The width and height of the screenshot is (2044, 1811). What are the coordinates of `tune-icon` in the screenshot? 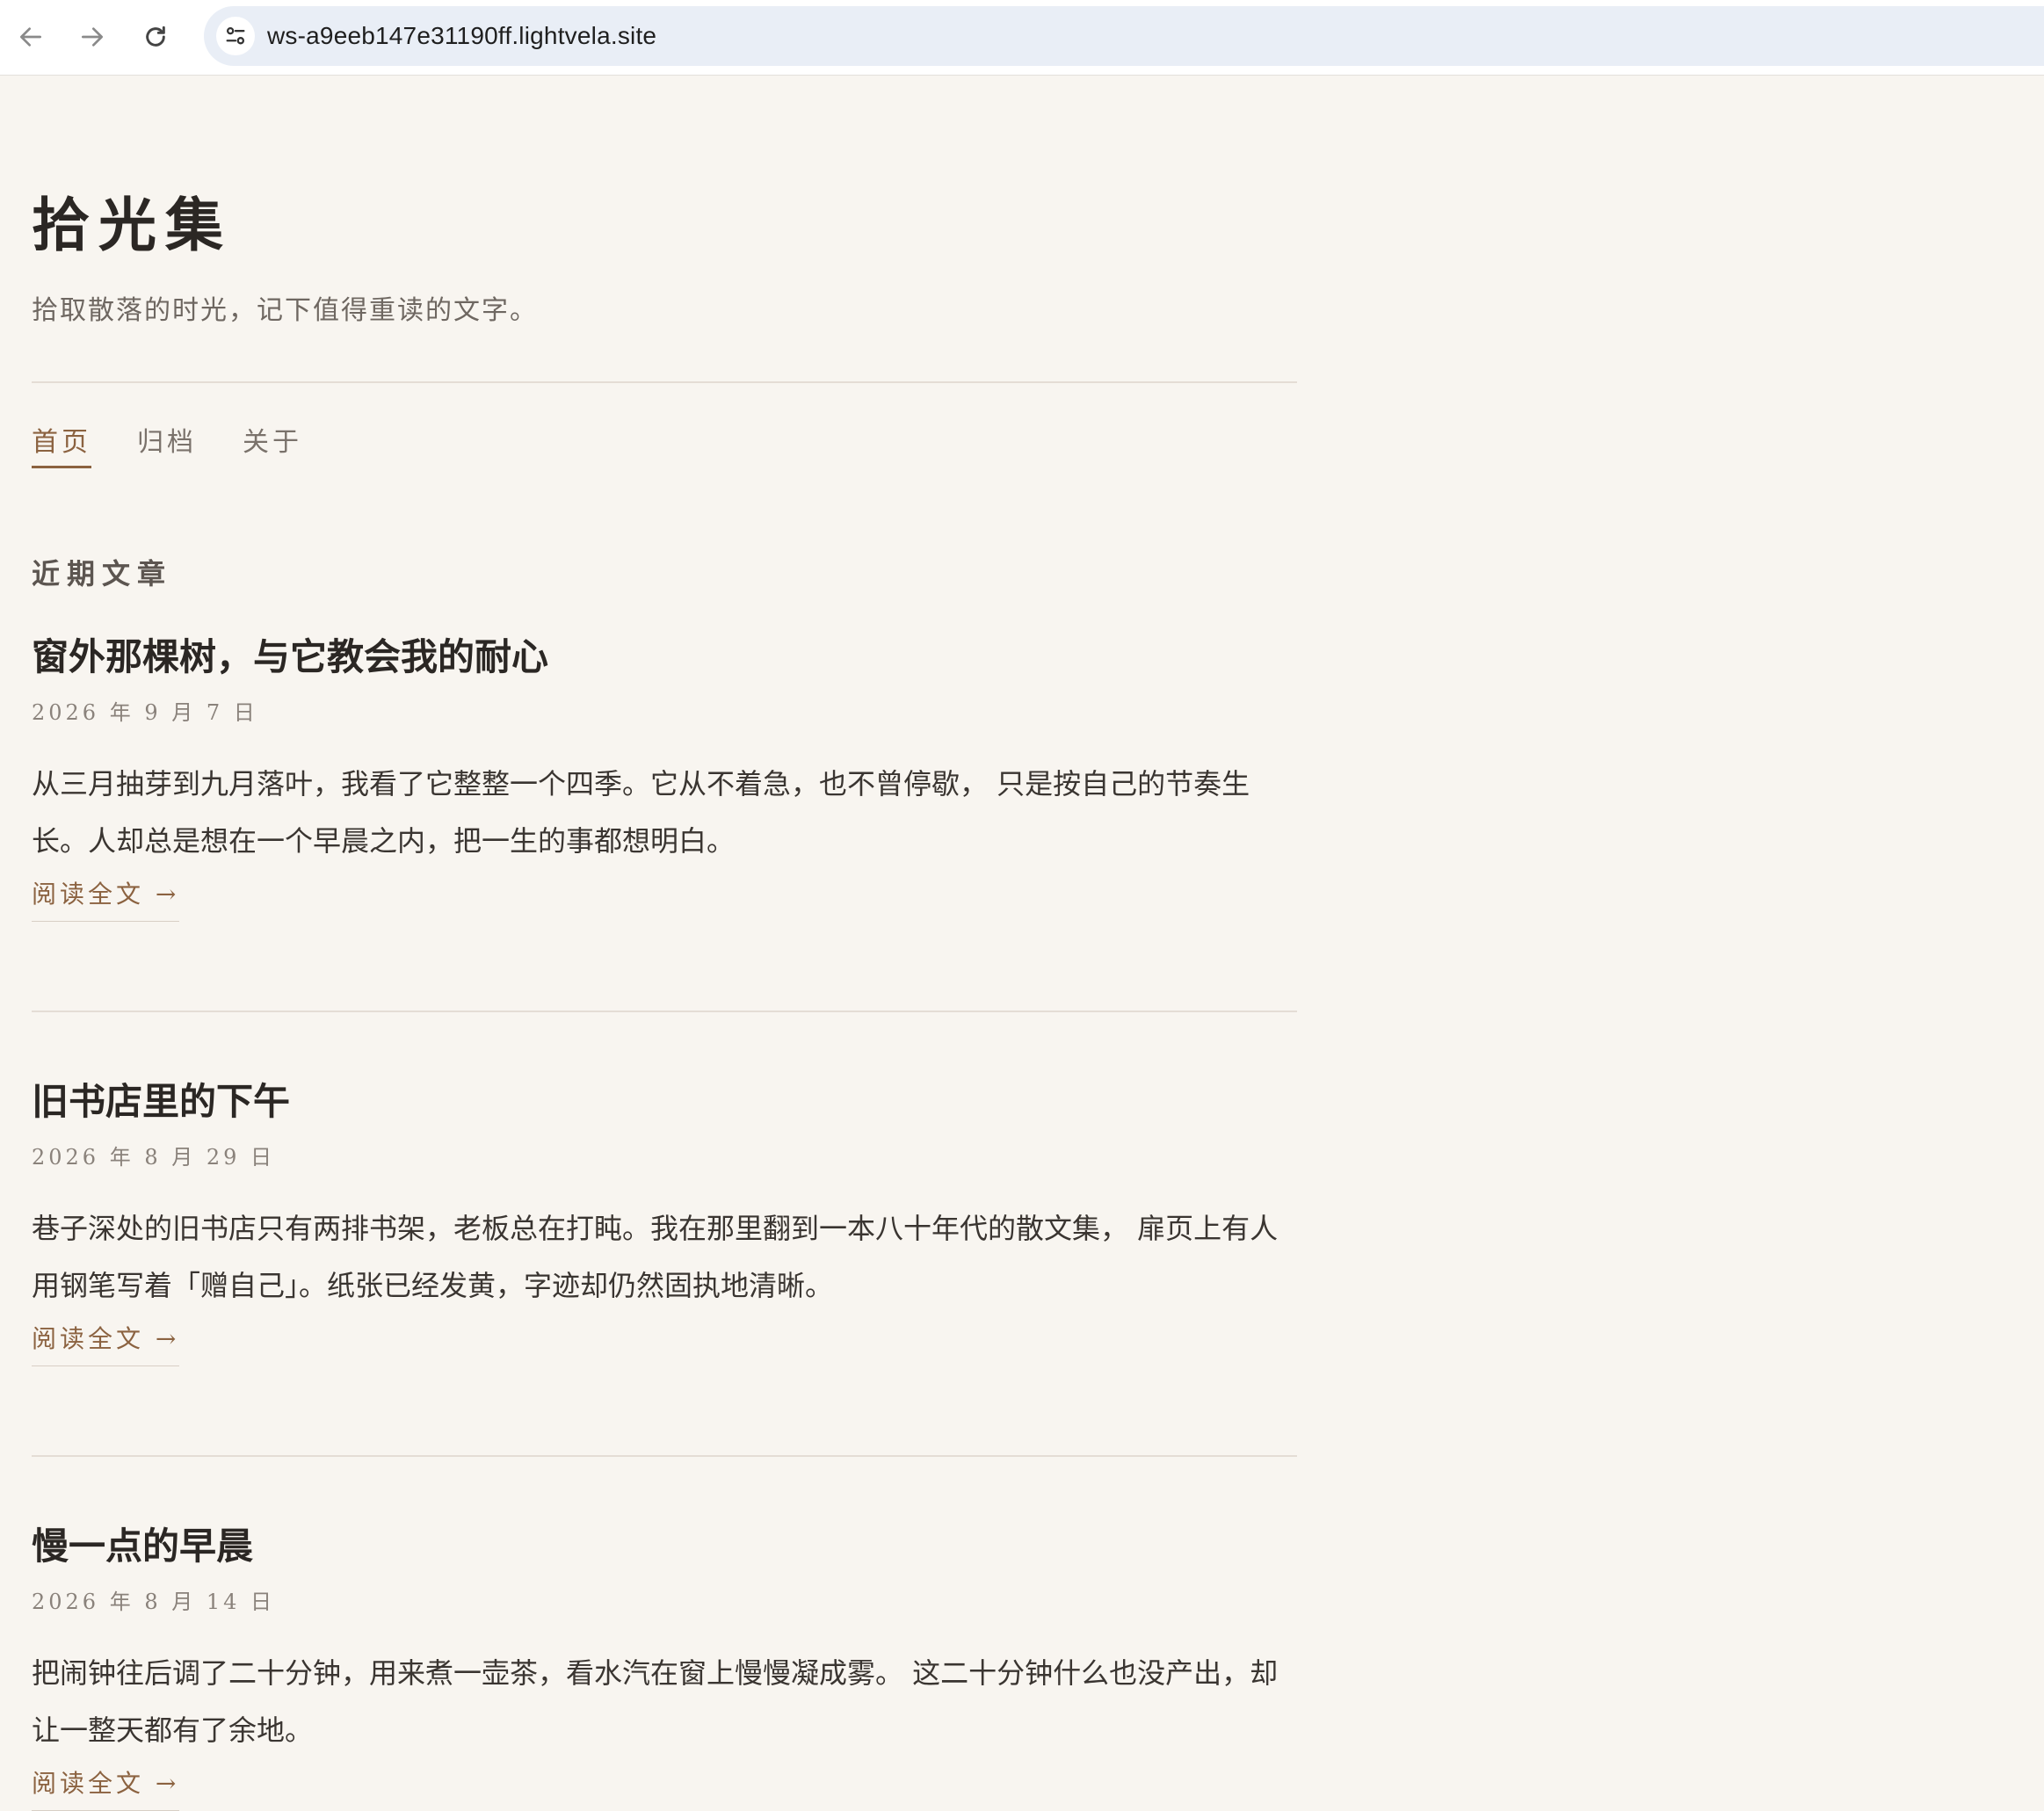 It's located at (236, 35).